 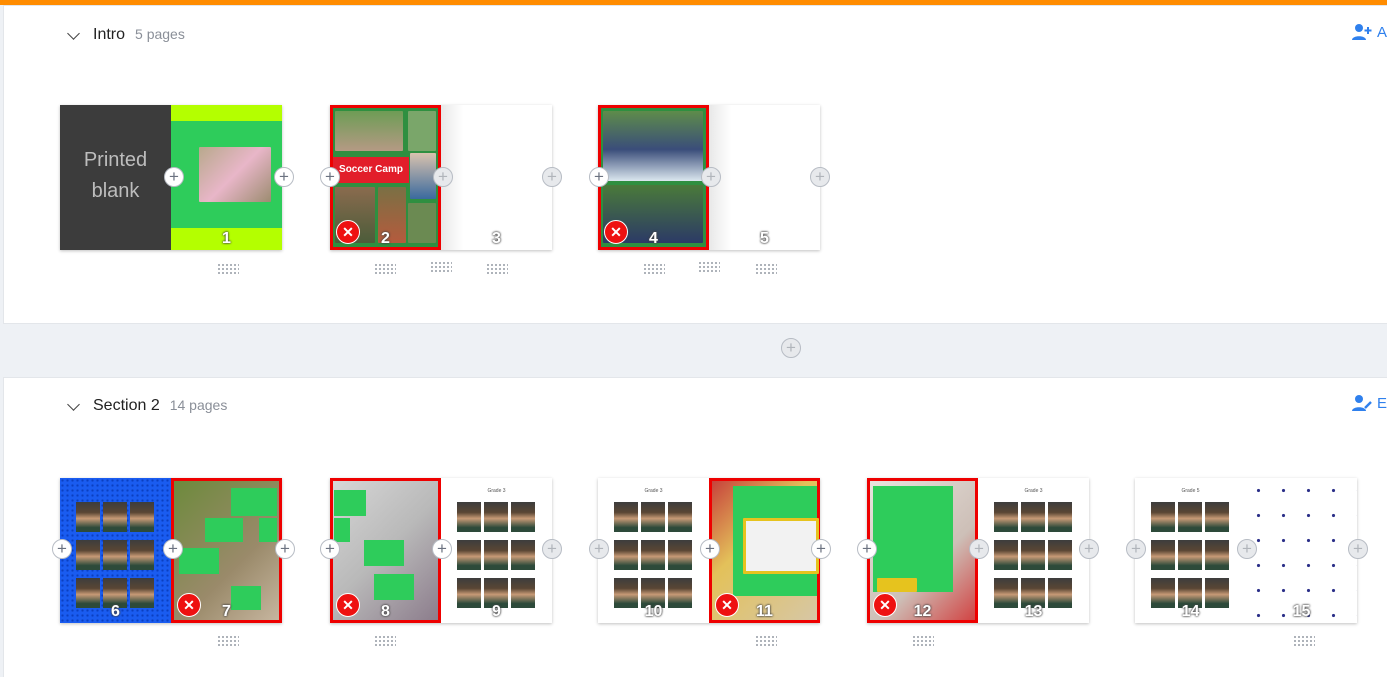 I want to click on page-number: 3, so click(x=496, y=238).